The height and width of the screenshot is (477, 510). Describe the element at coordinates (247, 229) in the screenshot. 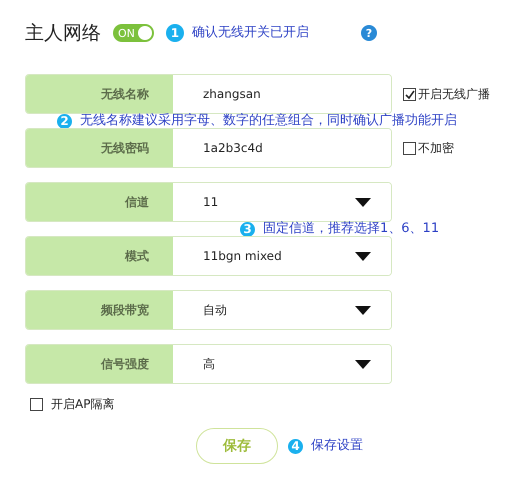

I see `step-number: 3` at that location.